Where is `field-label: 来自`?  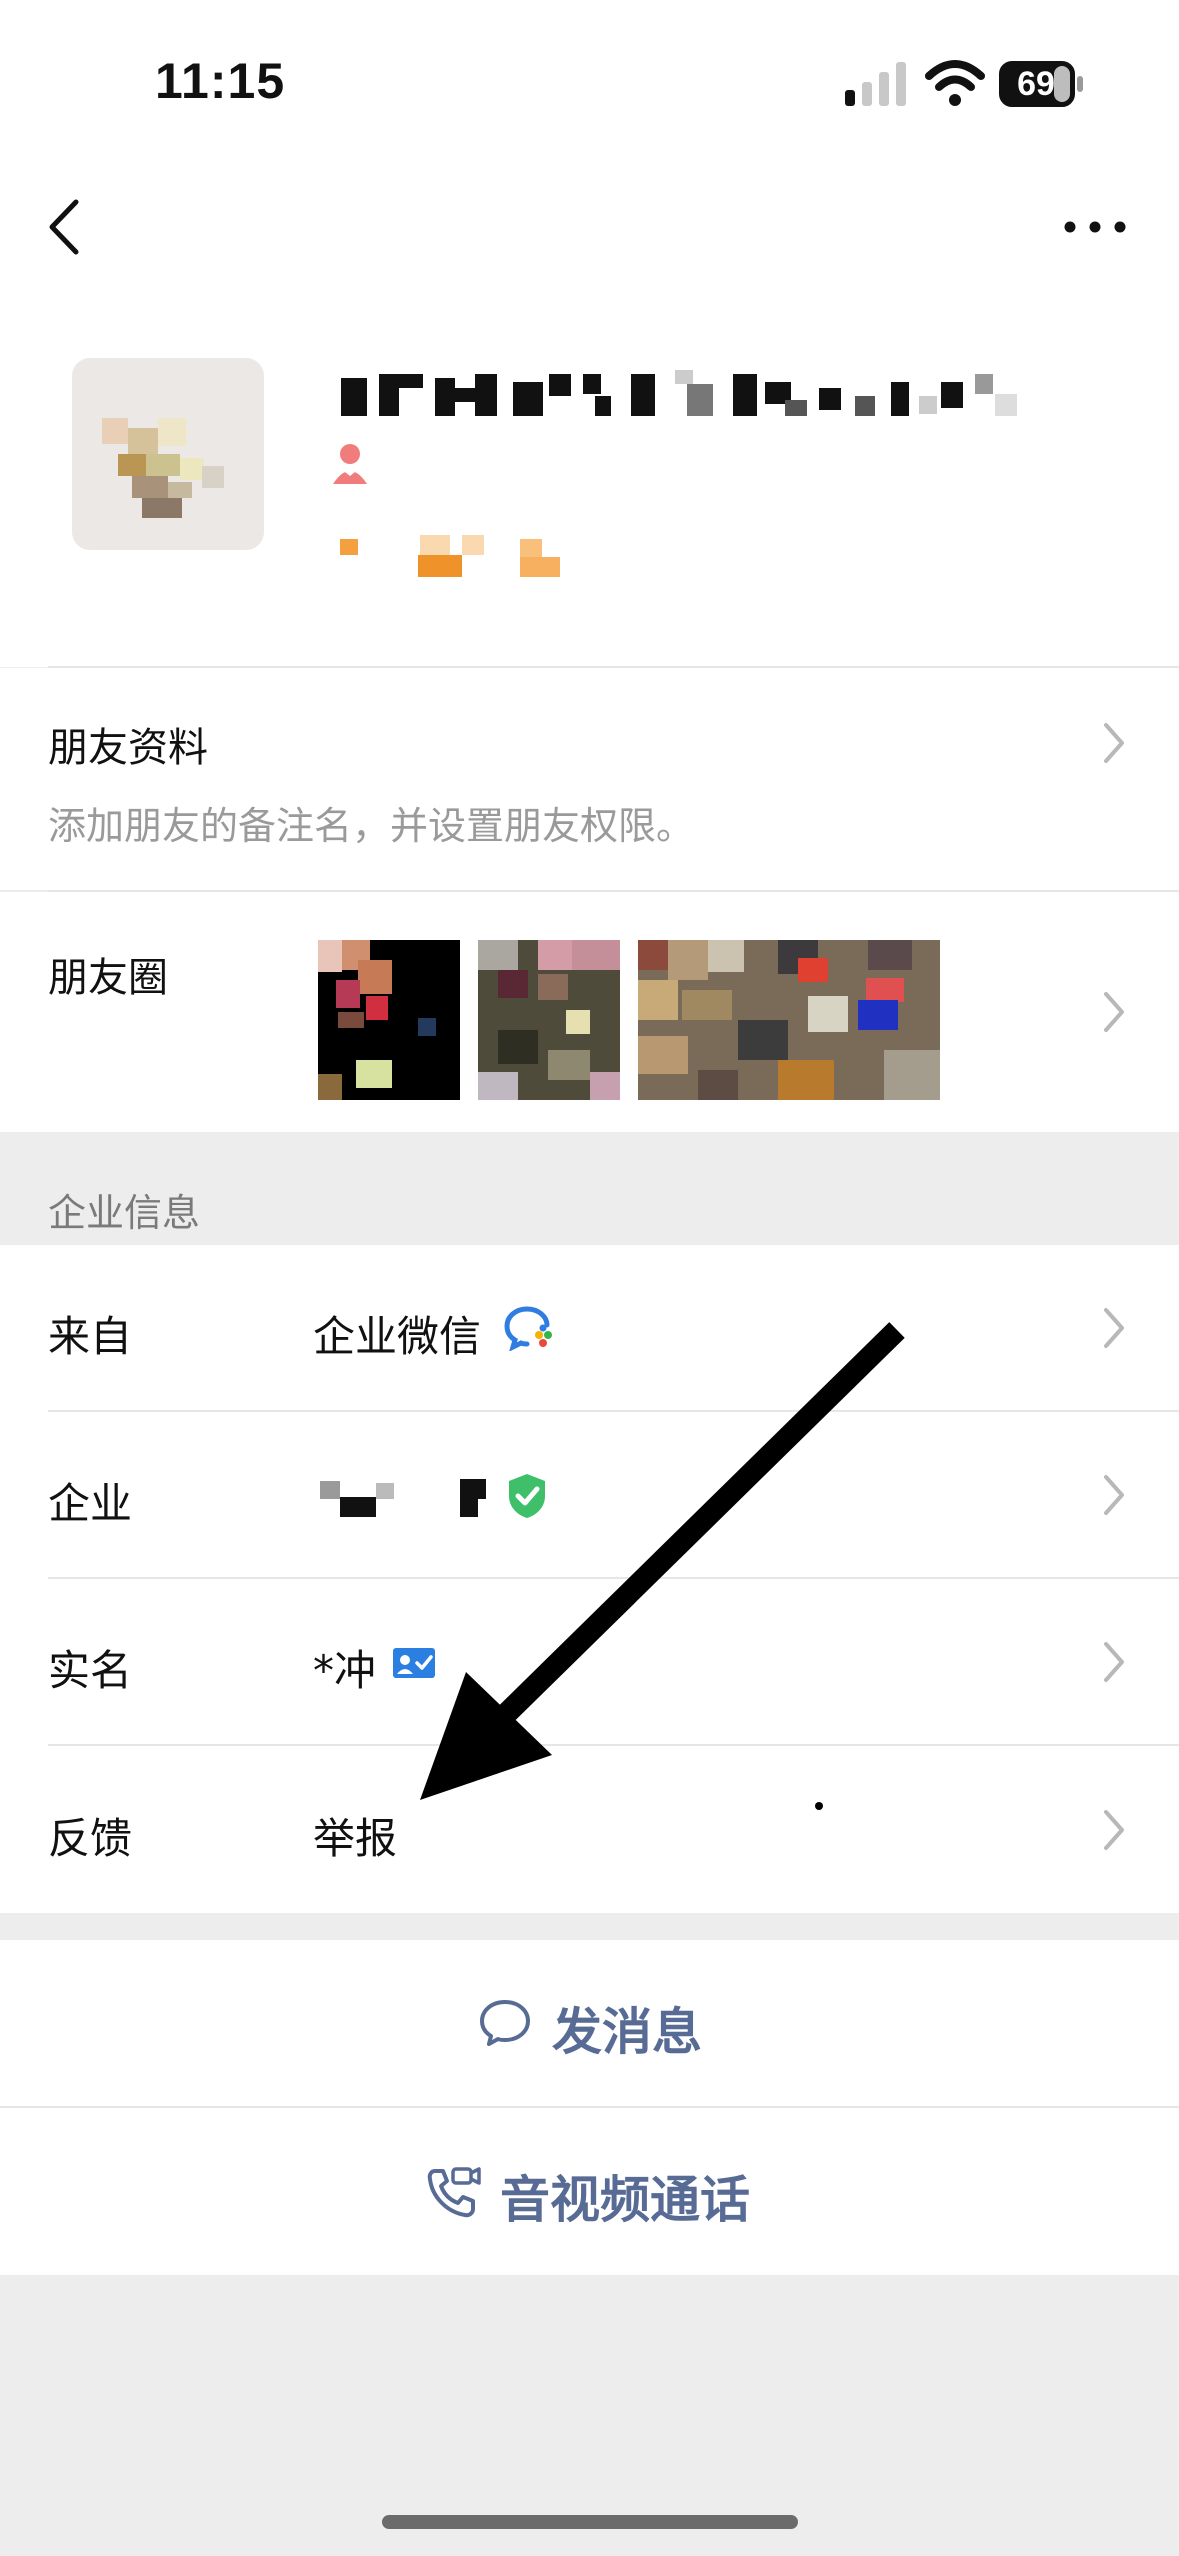 field-label: 来自 is located at coordinates (90, 1336).